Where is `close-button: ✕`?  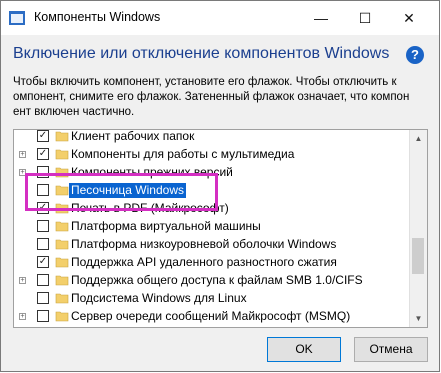 close-button: ✕ is located at coordinates (409, 18).